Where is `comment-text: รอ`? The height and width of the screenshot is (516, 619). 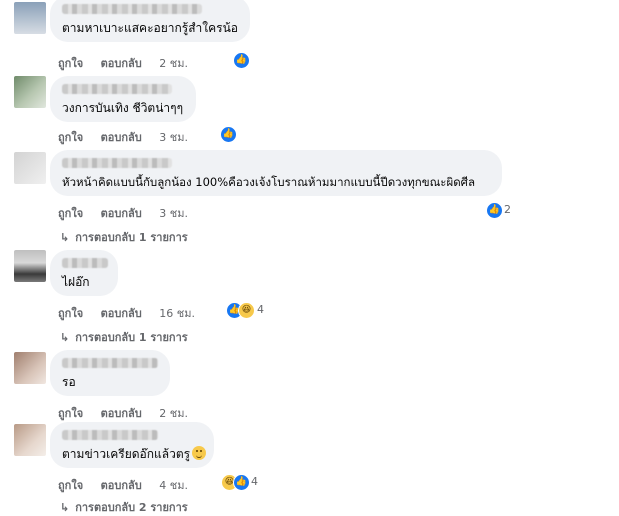 comment-text: รอ is located at coordinates (69, 382).